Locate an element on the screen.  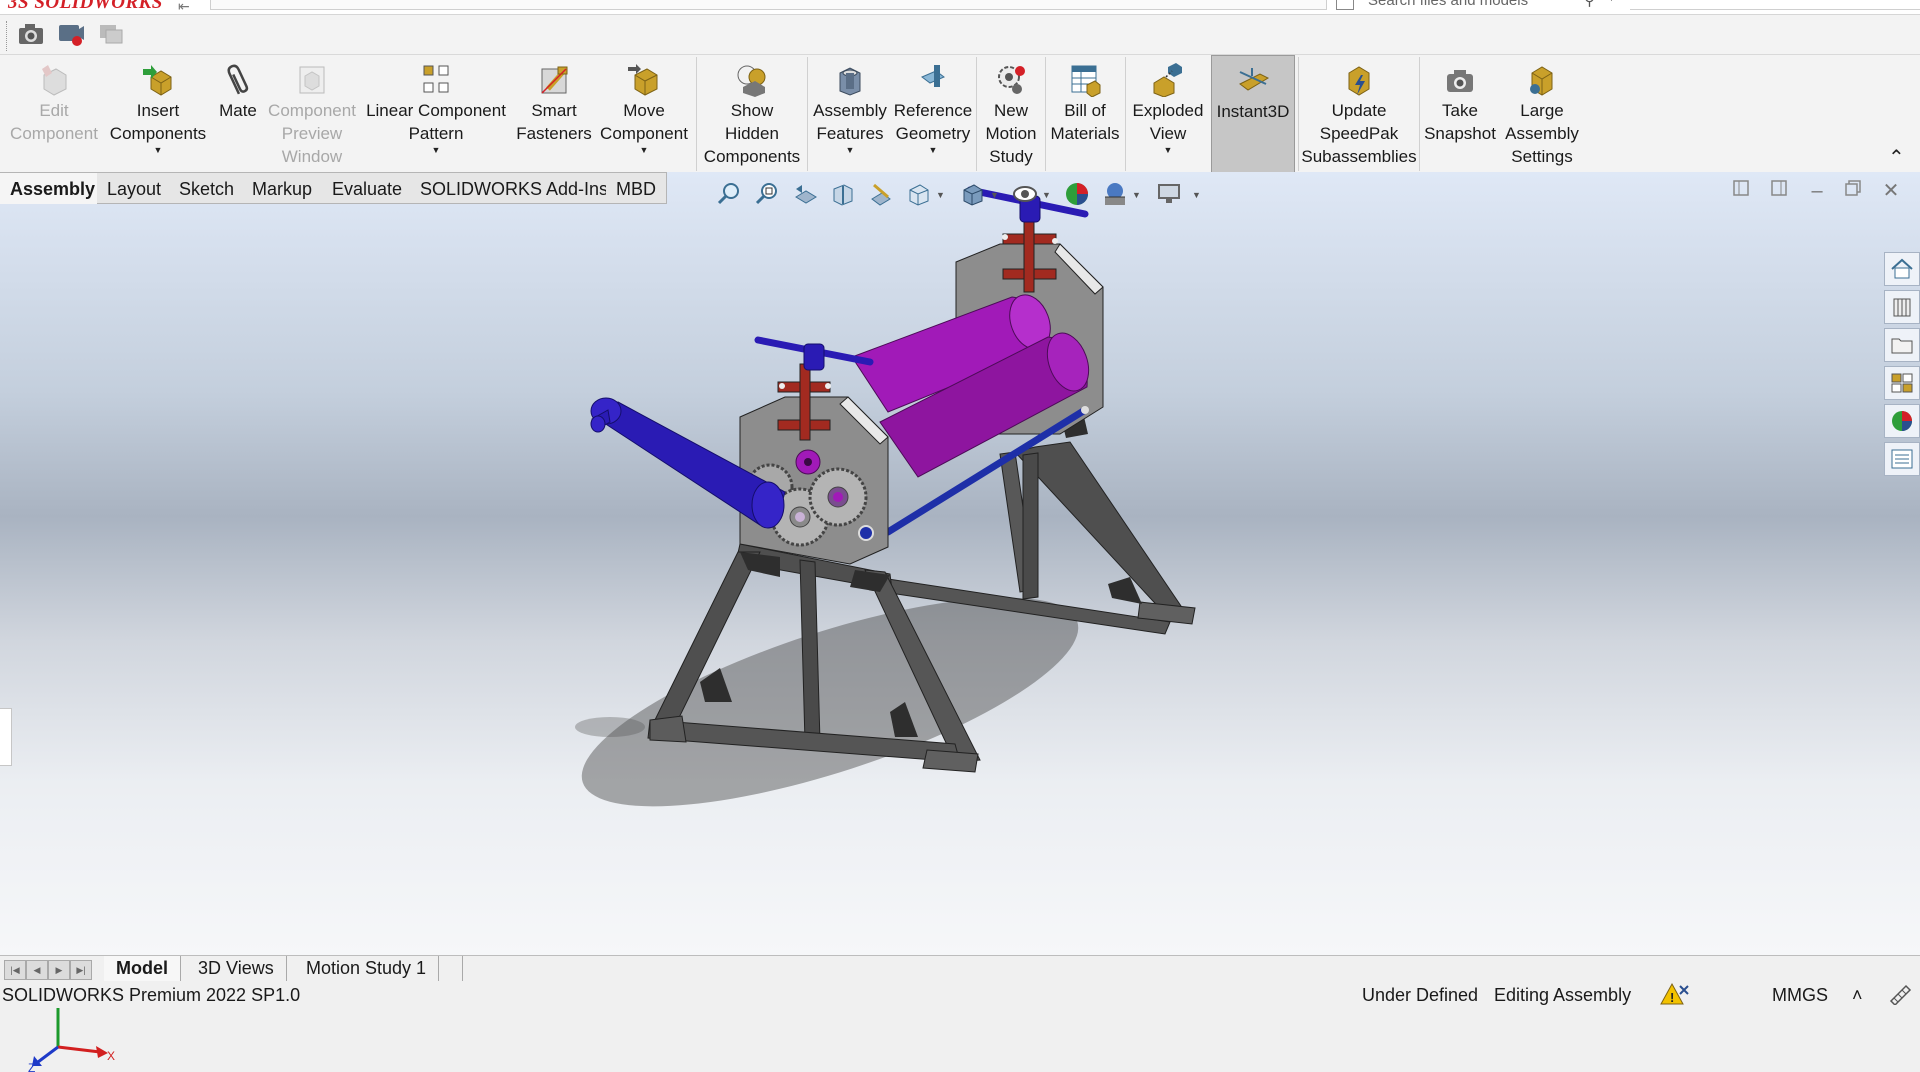
search-box: Search files and models ⚲ ▼ is located at coordinates (1476, 6).